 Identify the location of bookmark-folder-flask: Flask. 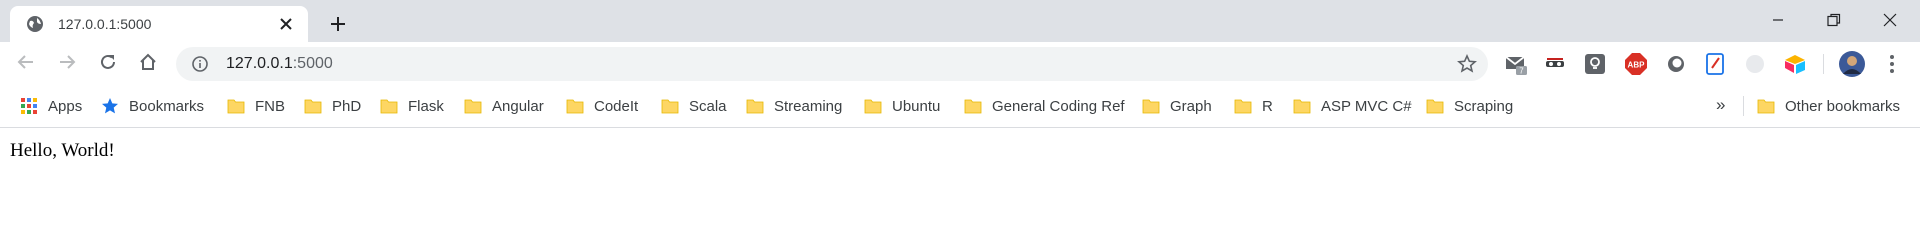
(412, 106).